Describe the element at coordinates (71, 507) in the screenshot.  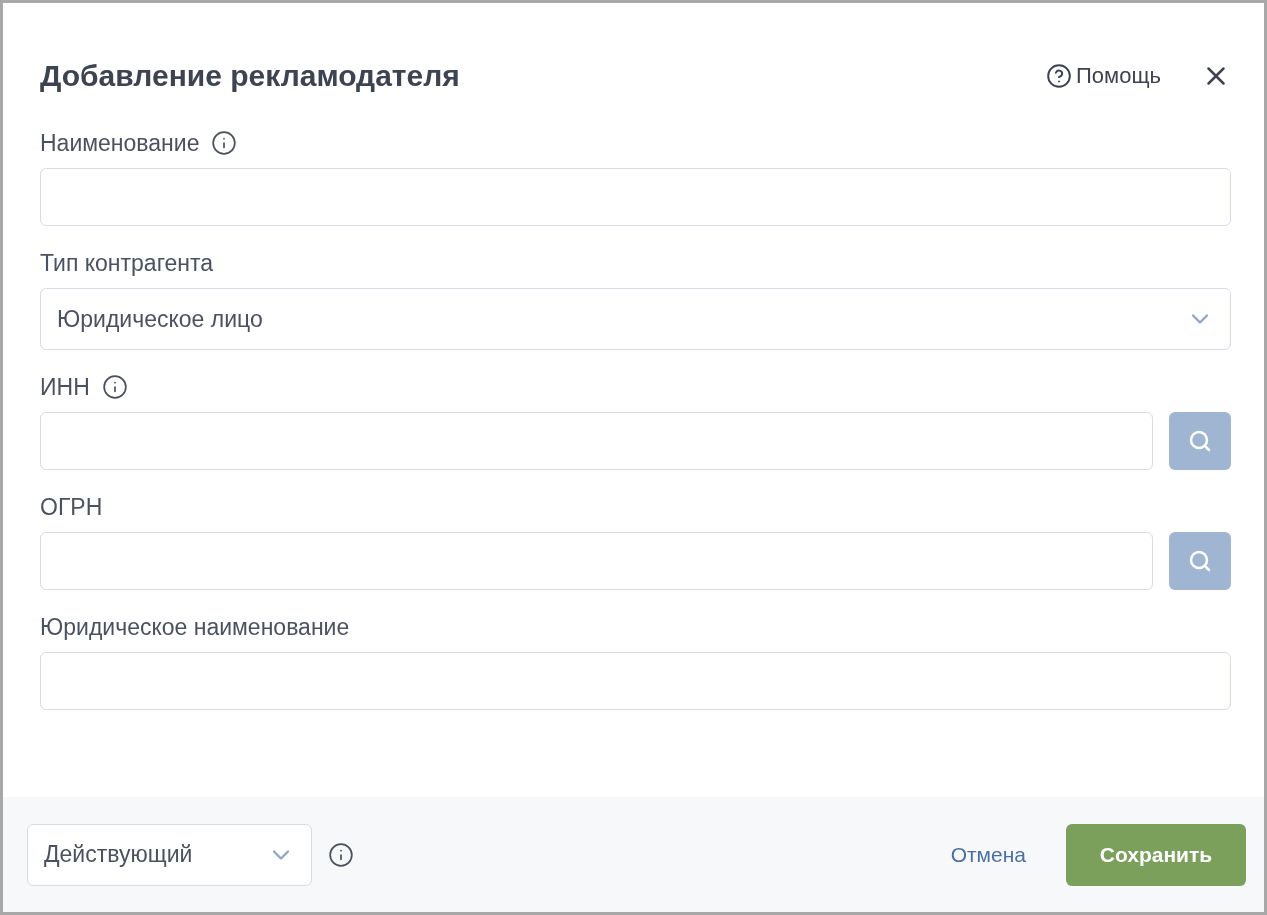
I see `field-label: ОГРН` at that location.